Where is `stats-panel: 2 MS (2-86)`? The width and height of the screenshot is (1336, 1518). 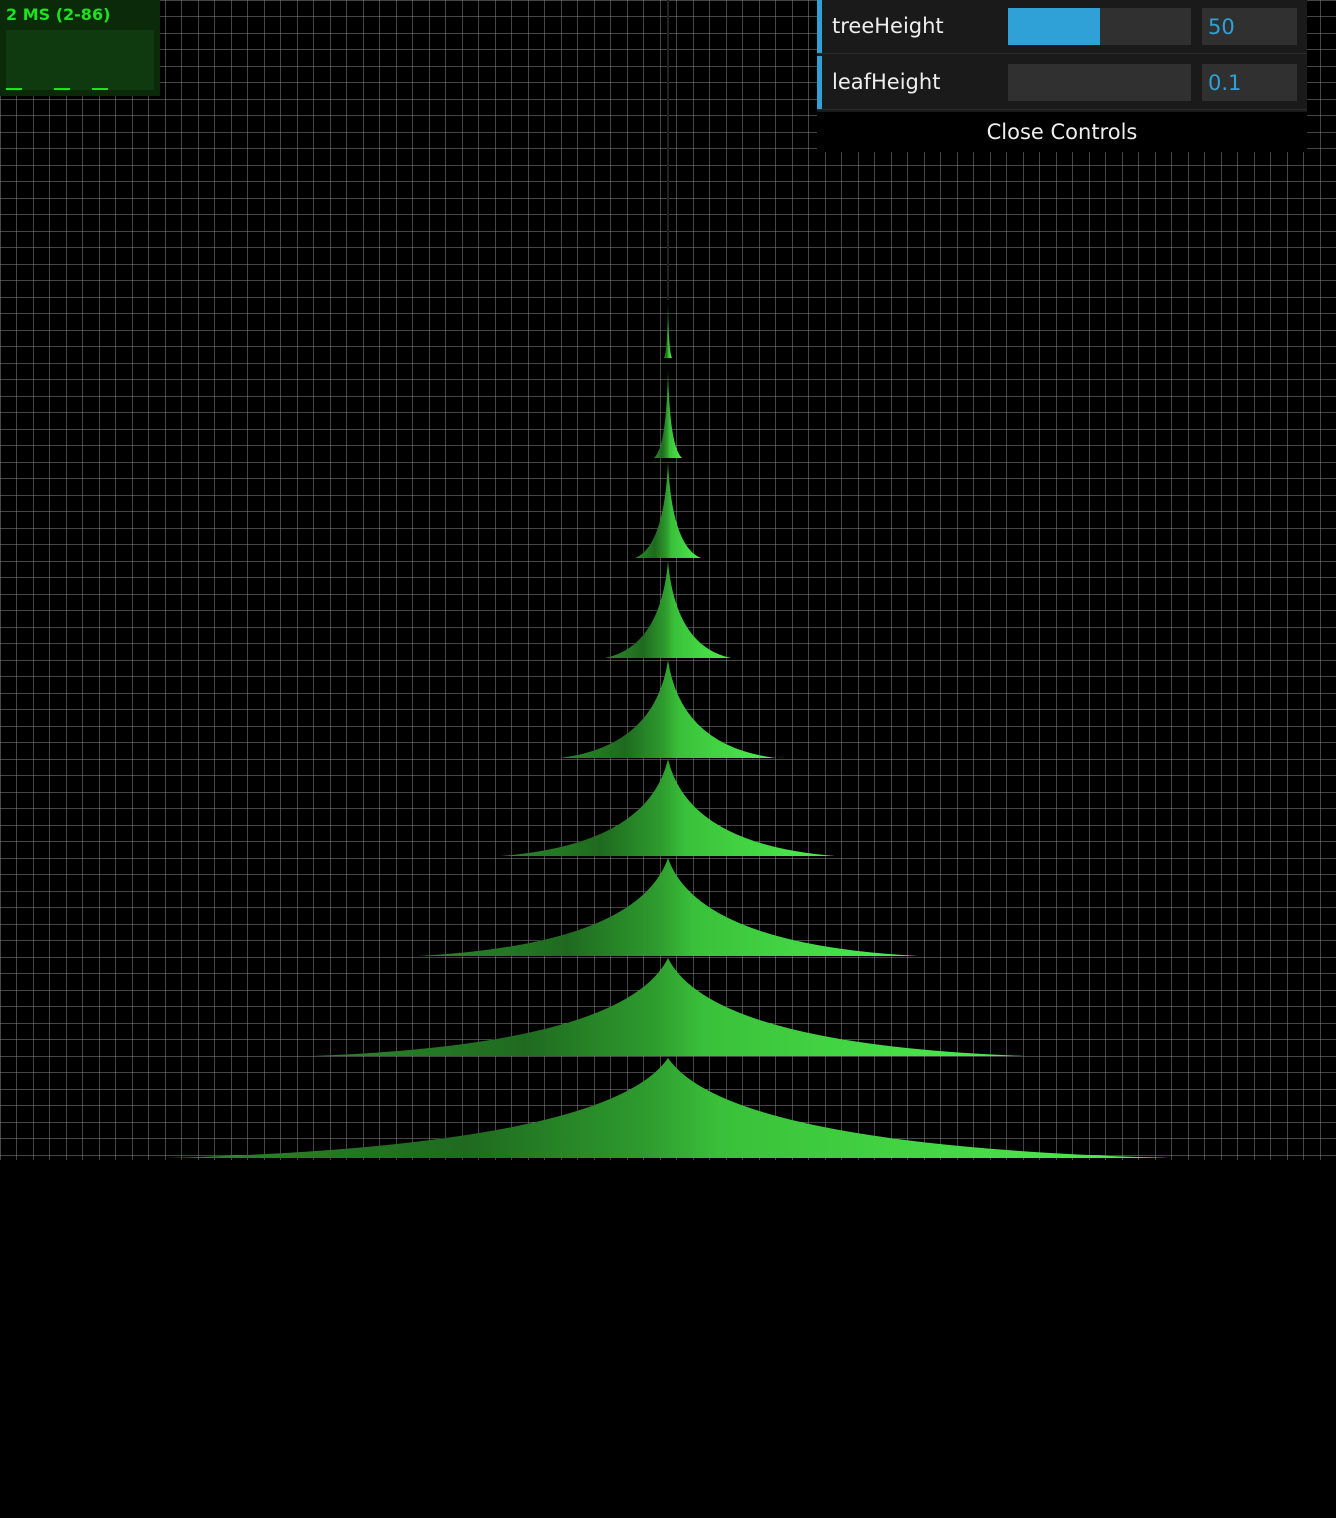 stats-panel: 2 MS (2-86) is located at coordinates (80, 48).